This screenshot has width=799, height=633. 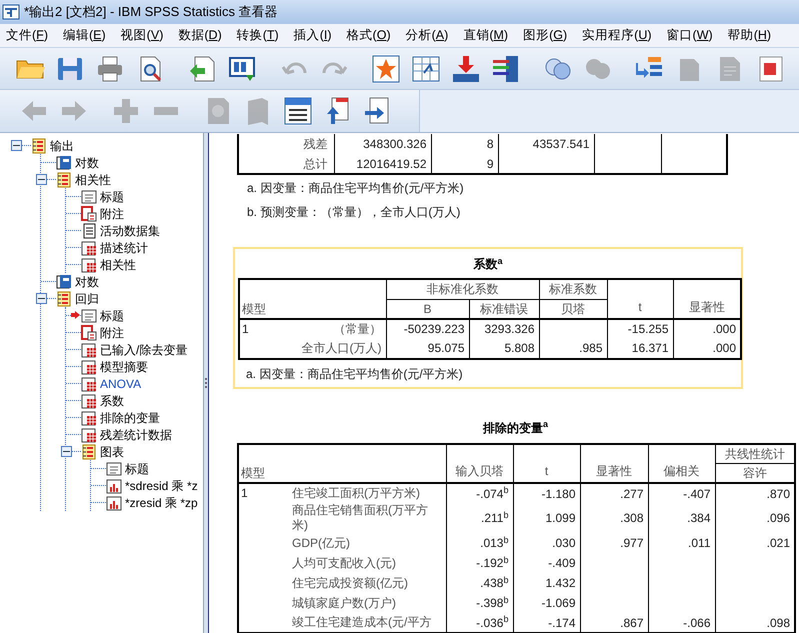 What do you see at coordinates (64, 162) in the screenshot?
I see `log-book-icon` at bounding box center [64, 162].